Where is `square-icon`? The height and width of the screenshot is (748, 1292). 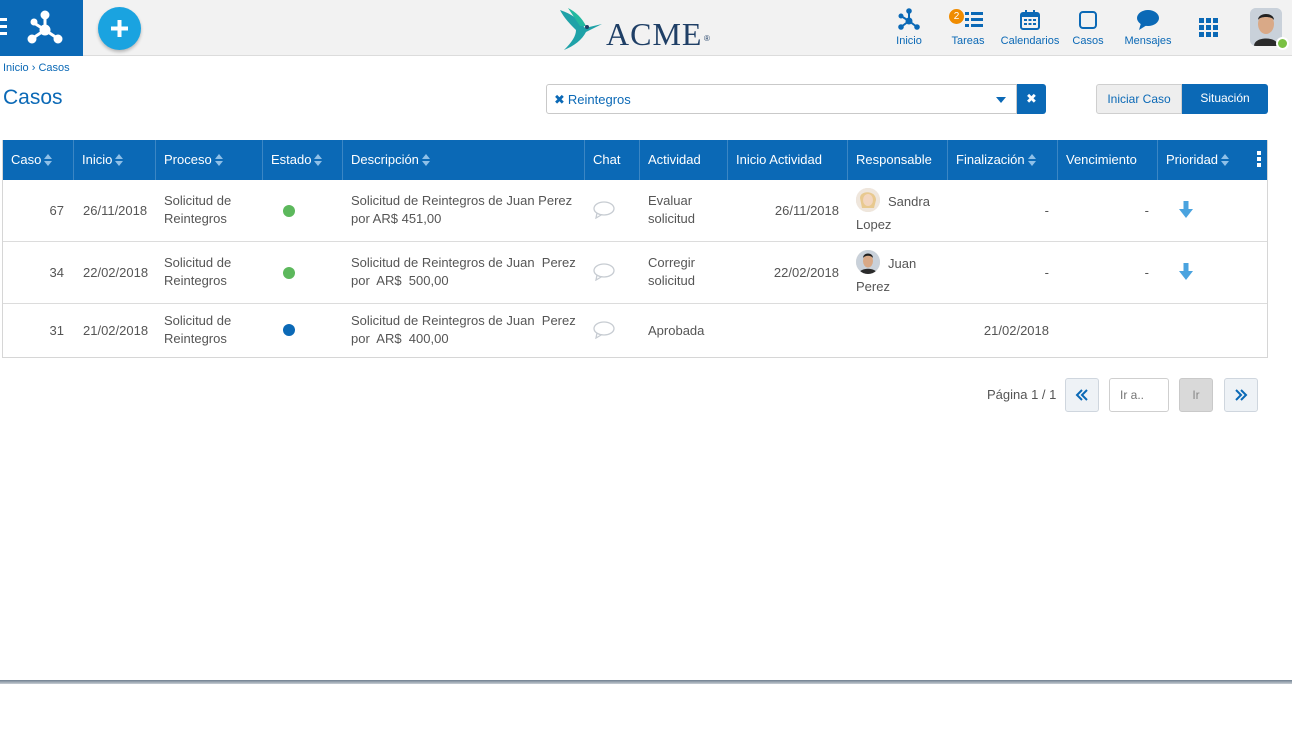
square-icon is located at coordinates (1088, 20).